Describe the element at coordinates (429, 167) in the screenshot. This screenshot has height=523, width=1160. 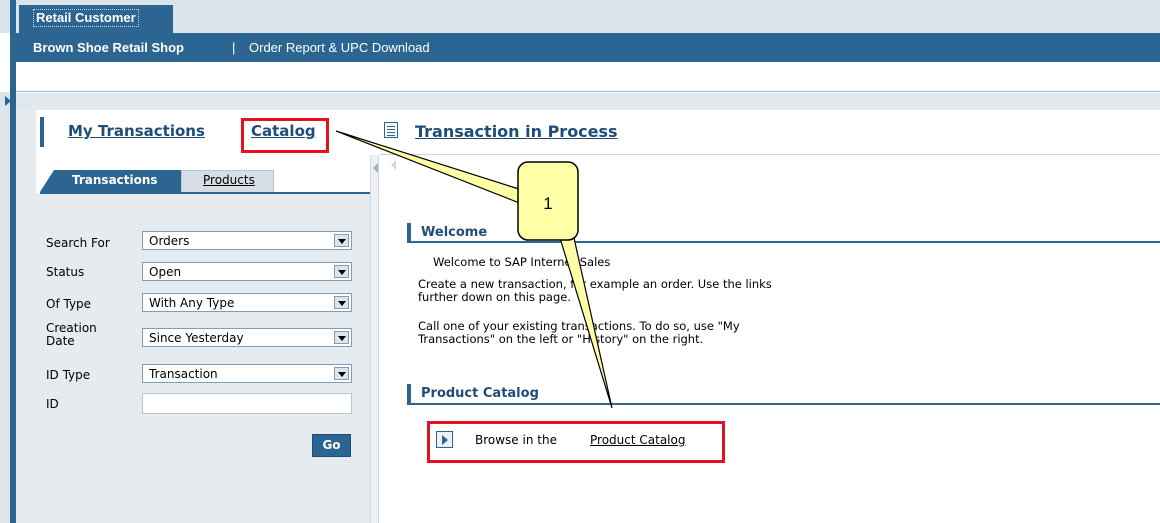
I see `callout-pointer-catalog` at that location.